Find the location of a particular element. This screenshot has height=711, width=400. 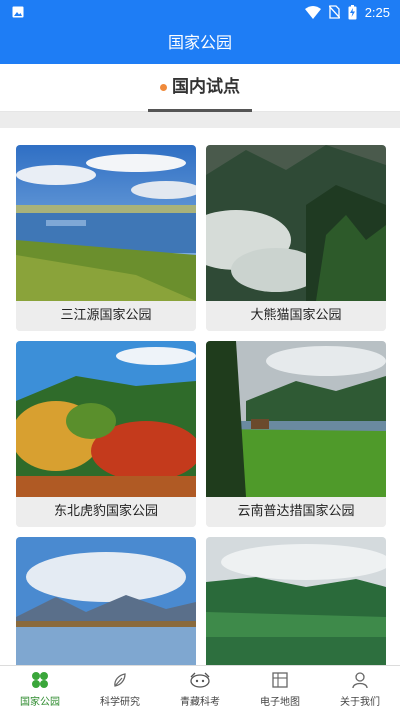

user-icon is located at coordinates (360, 680).